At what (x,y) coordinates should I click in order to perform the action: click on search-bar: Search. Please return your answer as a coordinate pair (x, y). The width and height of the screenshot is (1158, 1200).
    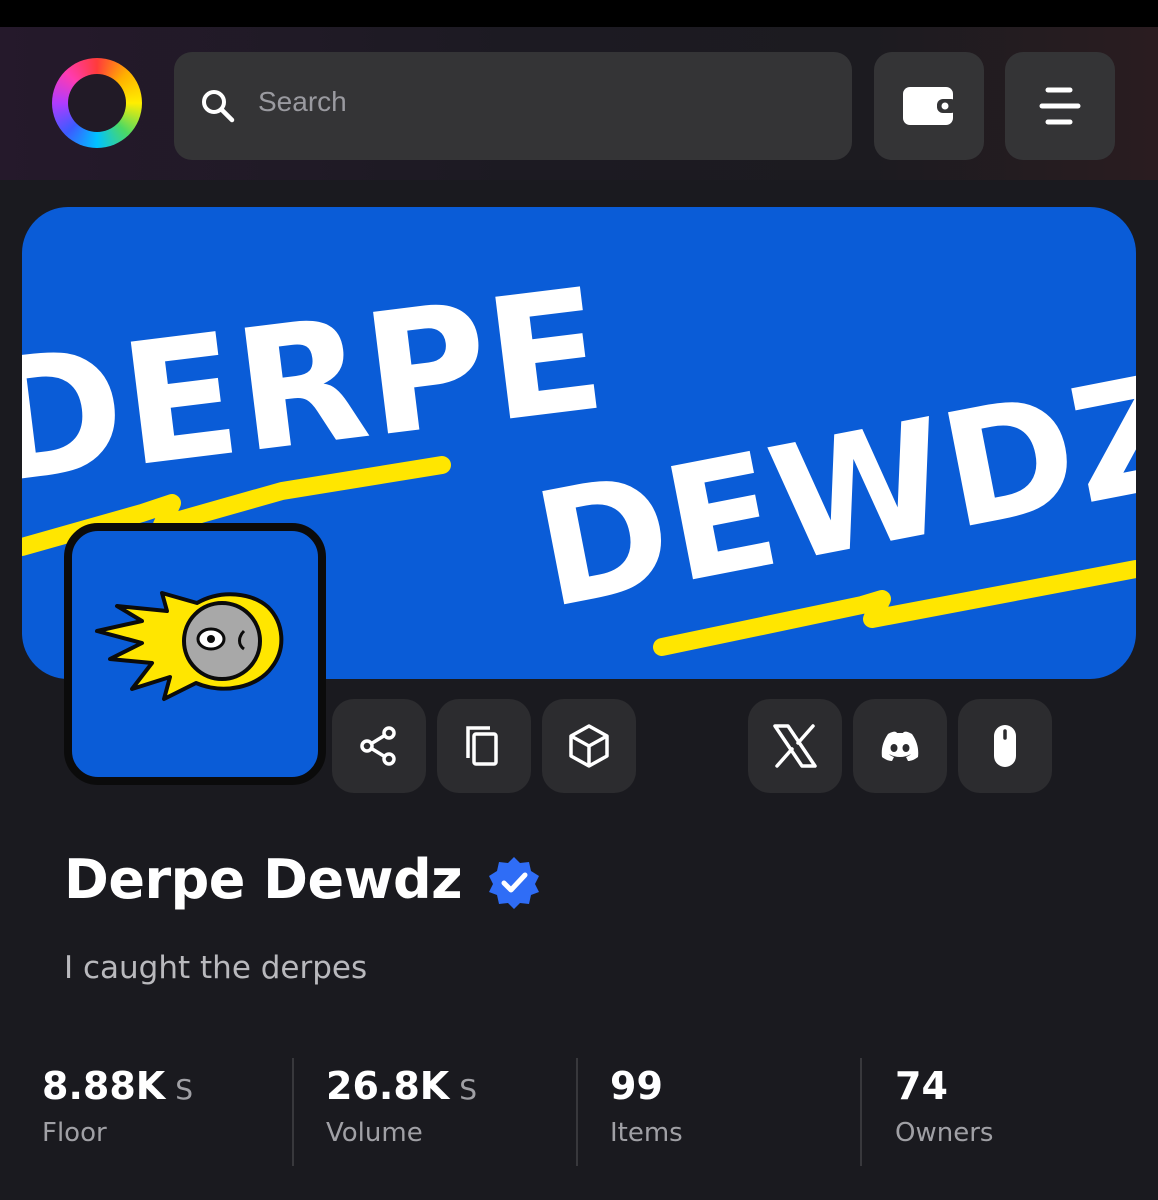
    Looking at the image, I should click on (513, 106).